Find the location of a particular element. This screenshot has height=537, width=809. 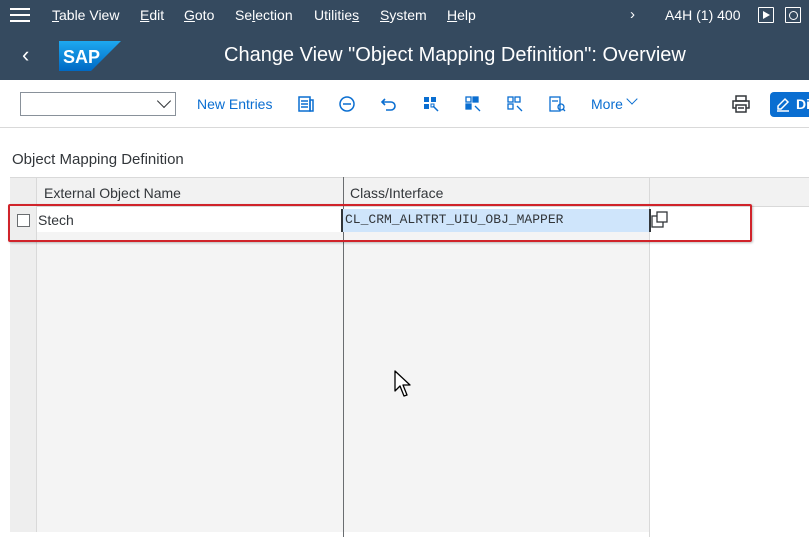

play-icon is located at coordinates (766, 15).